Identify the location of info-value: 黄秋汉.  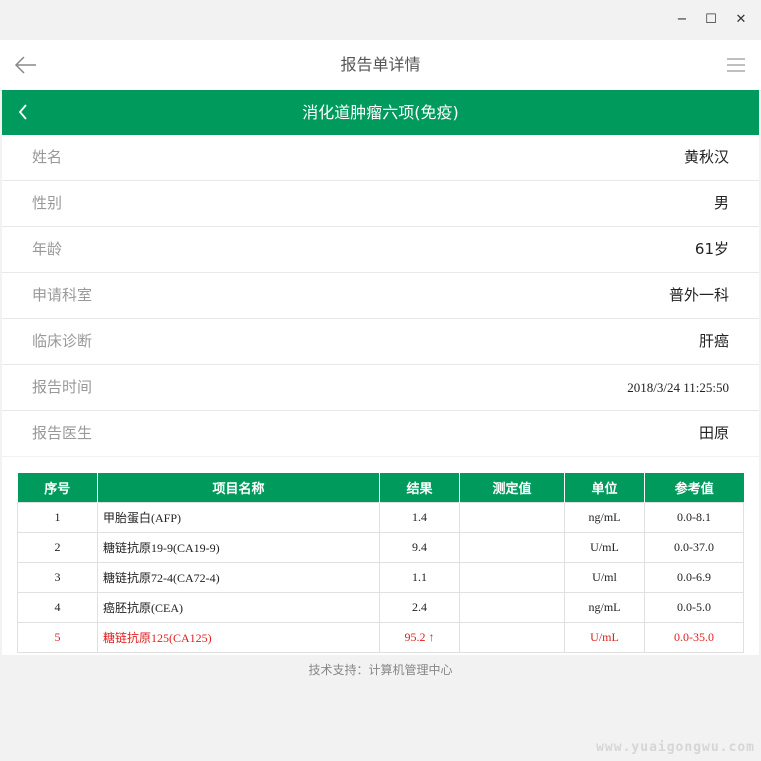
(706, 157).